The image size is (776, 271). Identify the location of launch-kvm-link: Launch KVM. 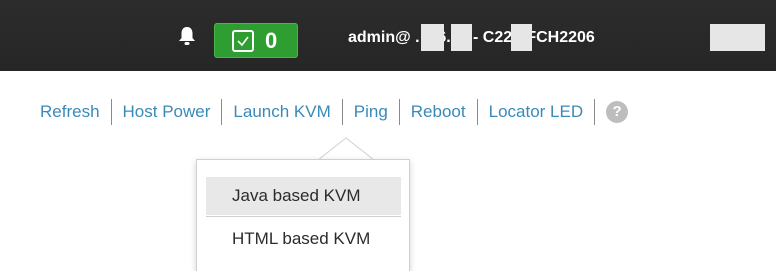
(281, 112).